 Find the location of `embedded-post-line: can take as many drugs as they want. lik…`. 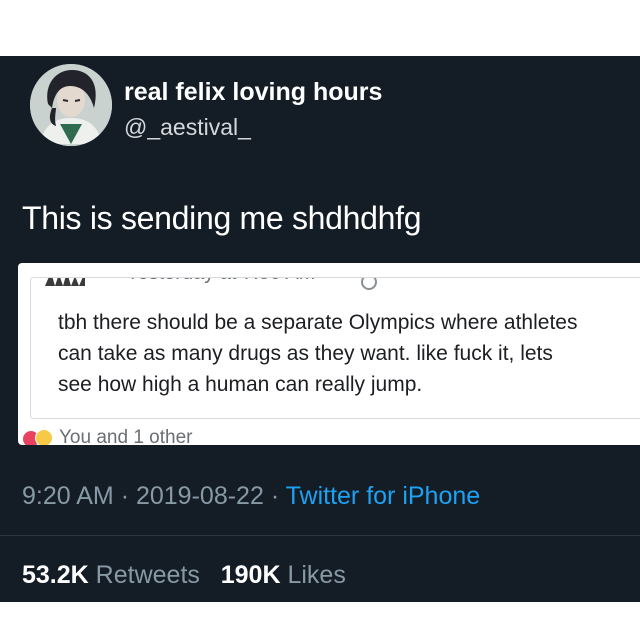

embedded-post-line: can take as many drugs as they want. lik… is located at coordinates (305, 353).